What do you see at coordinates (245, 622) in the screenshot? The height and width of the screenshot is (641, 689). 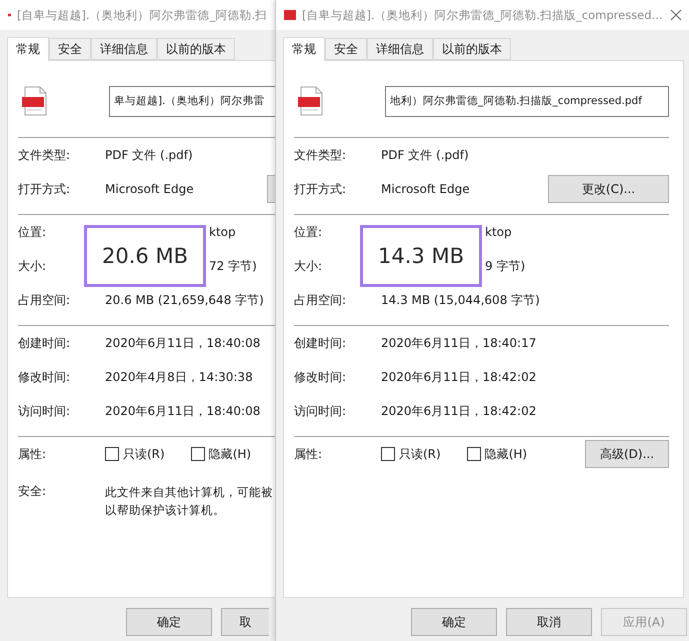 I see `dialog-button: 取` at bounding box center [245, 622].